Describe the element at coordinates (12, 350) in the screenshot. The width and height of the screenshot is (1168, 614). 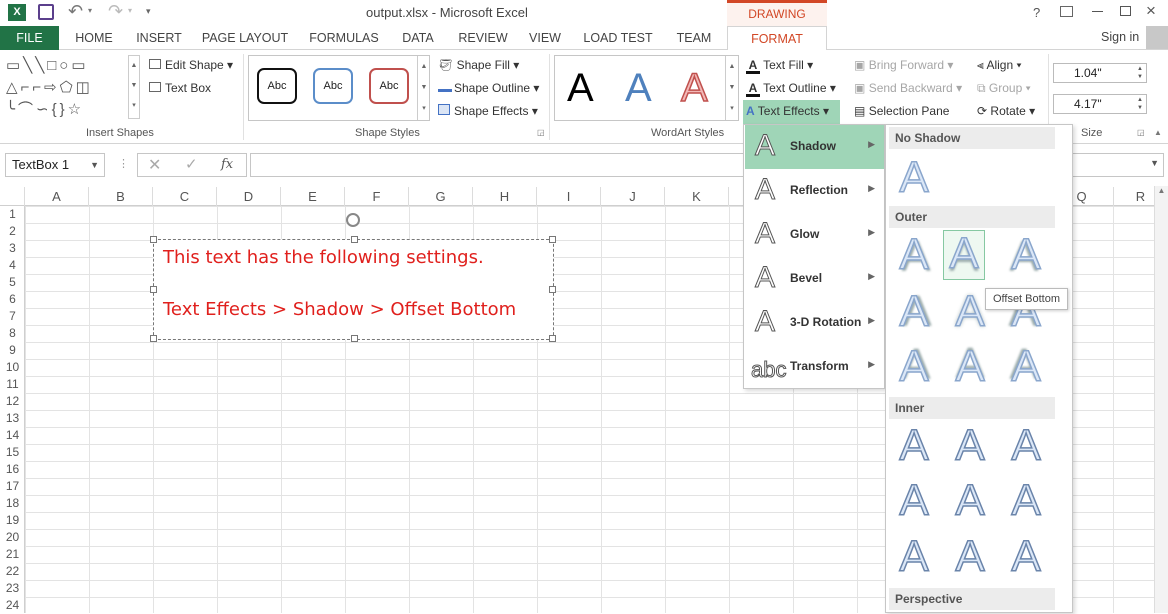
I see `row-header: 9` at that location.